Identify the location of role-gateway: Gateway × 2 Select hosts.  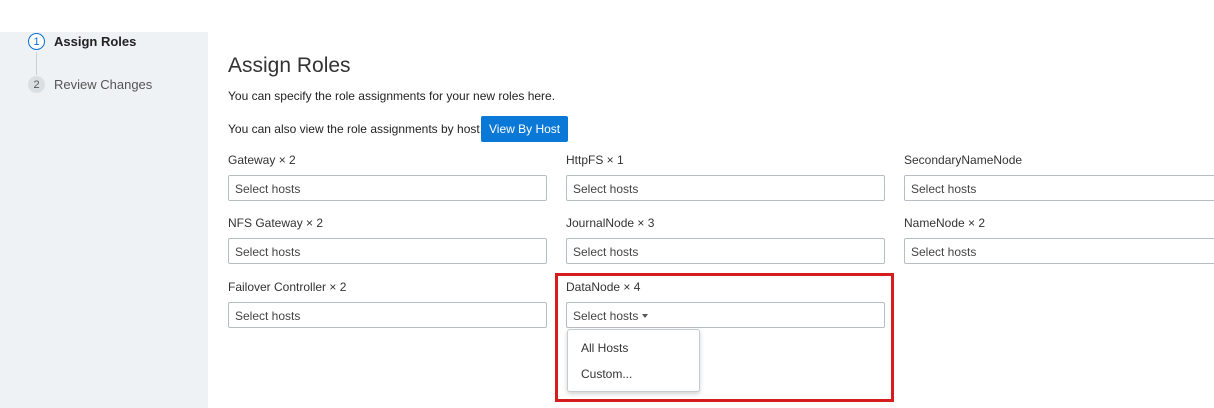
(388, 177).